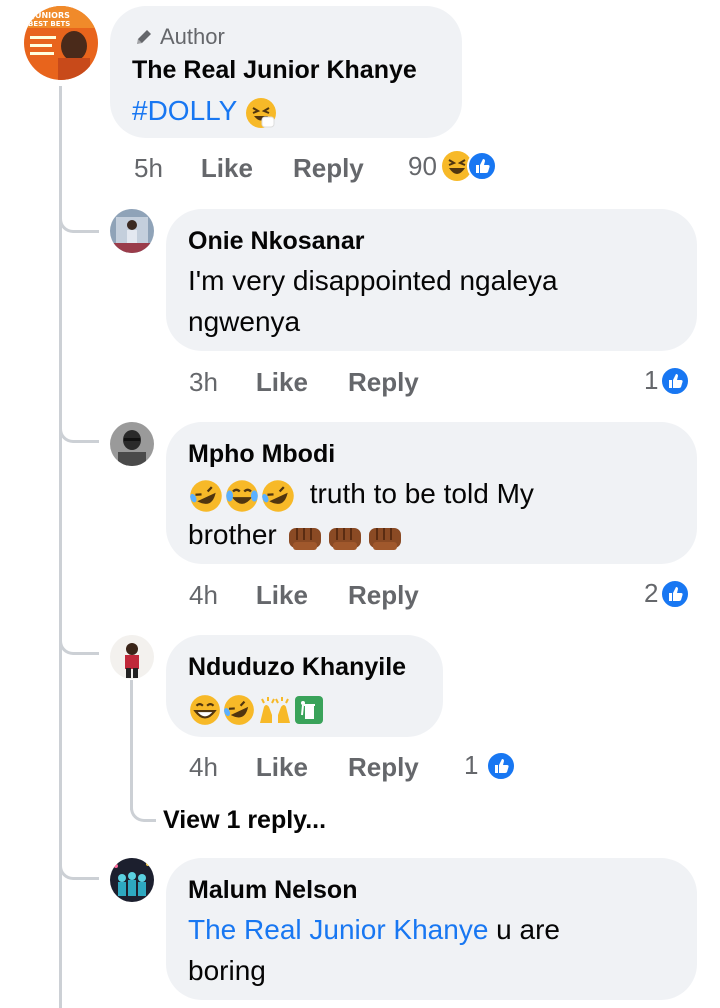 The width and height of the screenshot is (720, 1008). I want to click on pencil-icon, so click(144, 37).